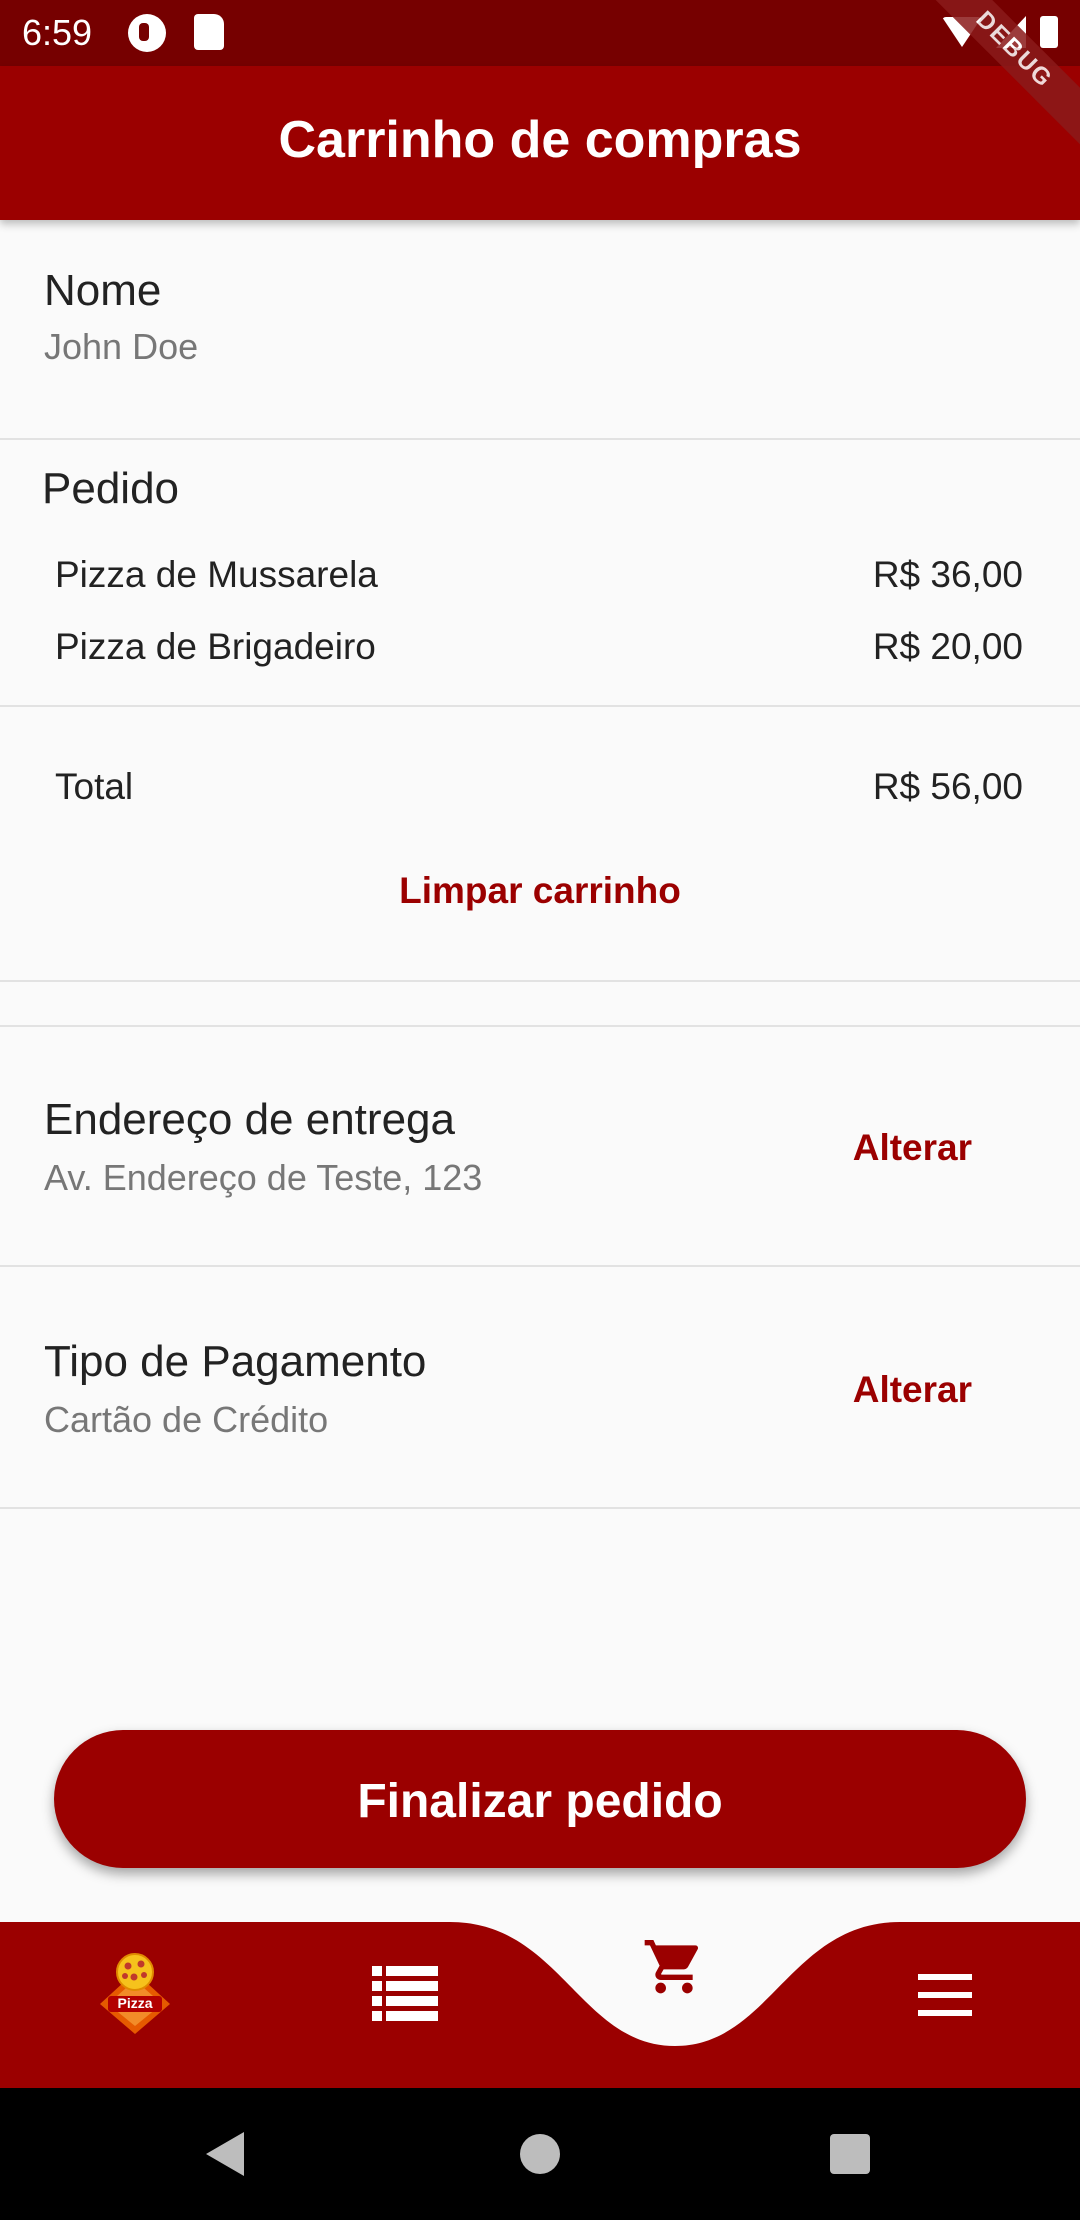 Image resolution: width=1080 pixels, height=2220 pixels. What do you see at coordinates (263, 1177) in the screenshot?
I see `address-value: Av. Endereço de Teste, 123` at bounding box center [263, 1177].